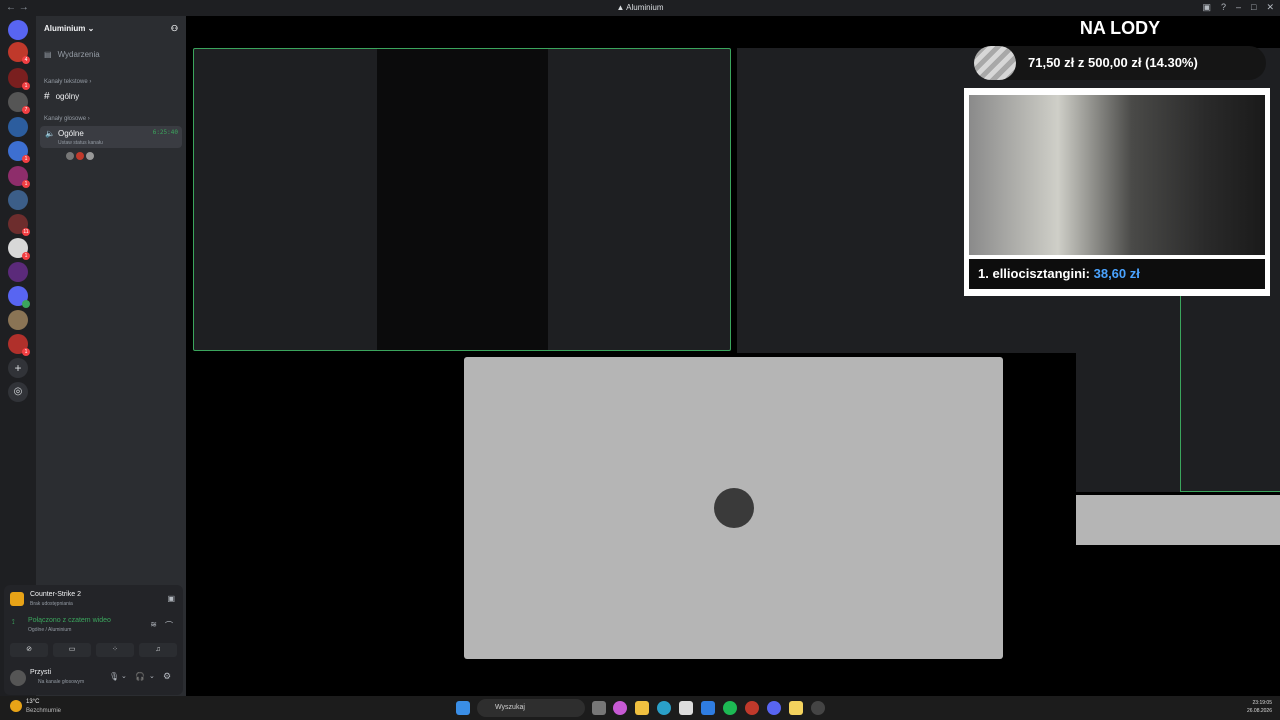 Image resolution: width=1280 pixels, height=720 pixels. Describe the element at coordinates (730, 708) in the screenshot. I see `spotify-icon` at that location.